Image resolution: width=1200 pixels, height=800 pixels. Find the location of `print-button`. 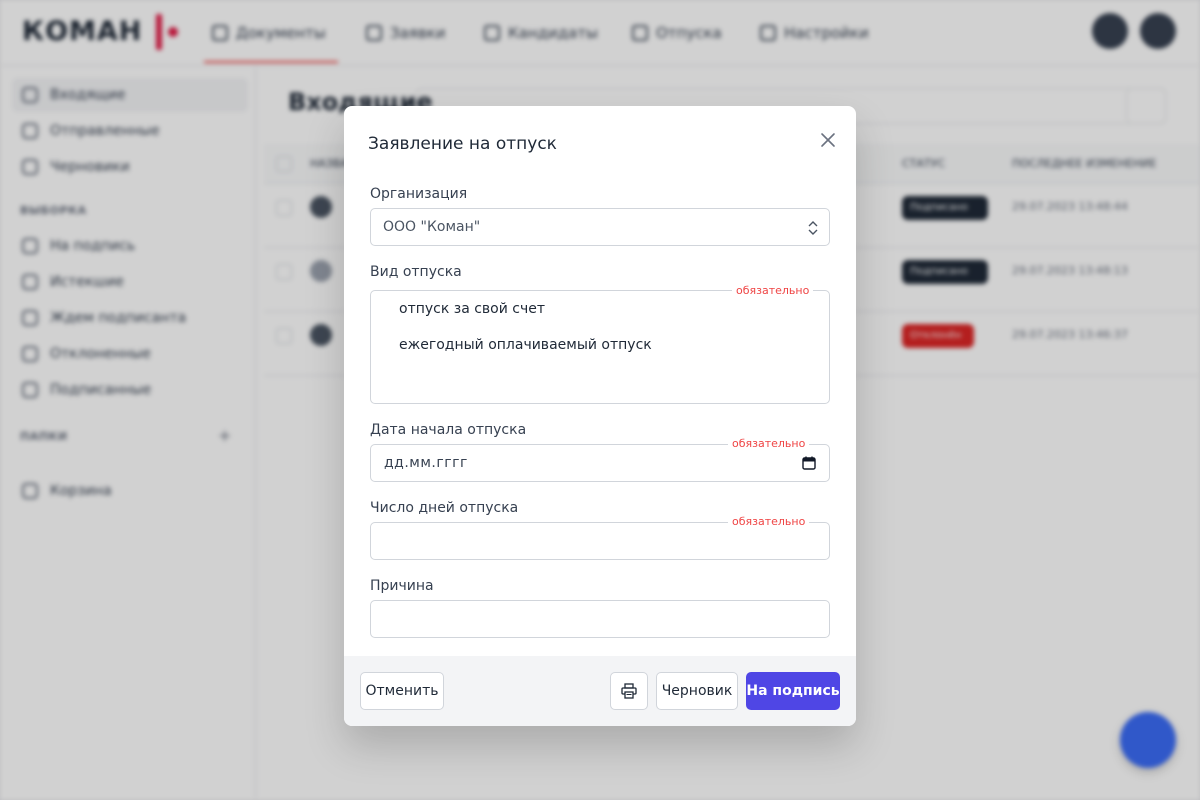

print-button is located at coordinates (629, 691).